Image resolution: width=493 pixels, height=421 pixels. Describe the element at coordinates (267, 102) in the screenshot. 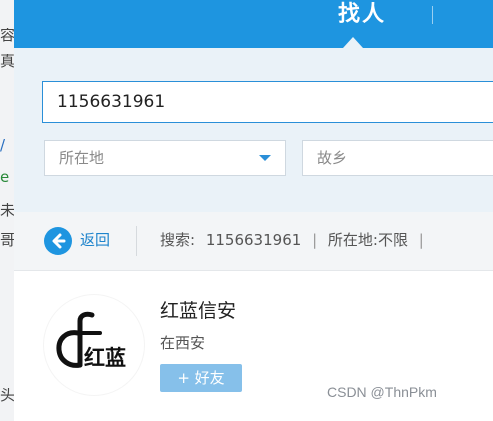

I see `search-input: 1156631961` at that location.